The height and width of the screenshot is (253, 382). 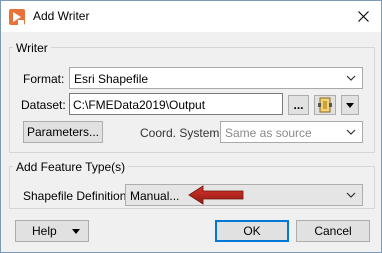 I want to click on file-properties-icon, so click(x=325, y=105).